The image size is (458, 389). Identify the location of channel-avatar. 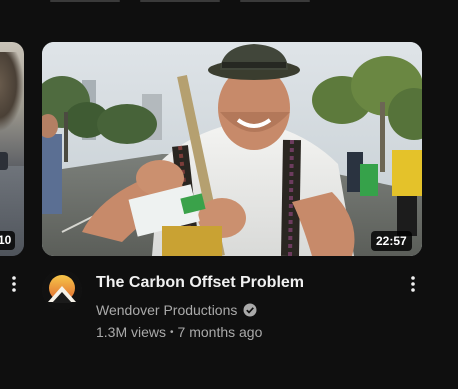
(62, 290).